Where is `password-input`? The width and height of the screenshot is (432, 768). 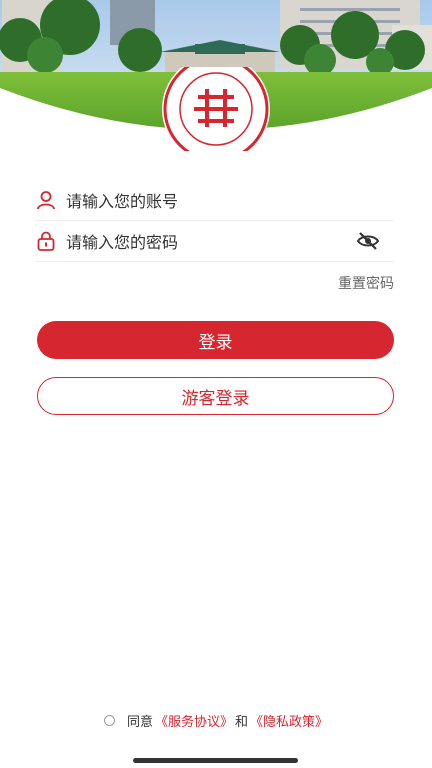 password-input is located at coordinates (206, 242).